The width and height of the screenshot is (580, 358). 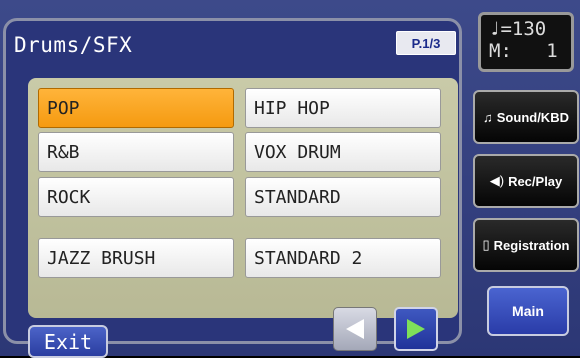 What do you see at coordinates (528, 311) in the screenshot?
I see `main-button: Main` at bounding box center [528, 311].